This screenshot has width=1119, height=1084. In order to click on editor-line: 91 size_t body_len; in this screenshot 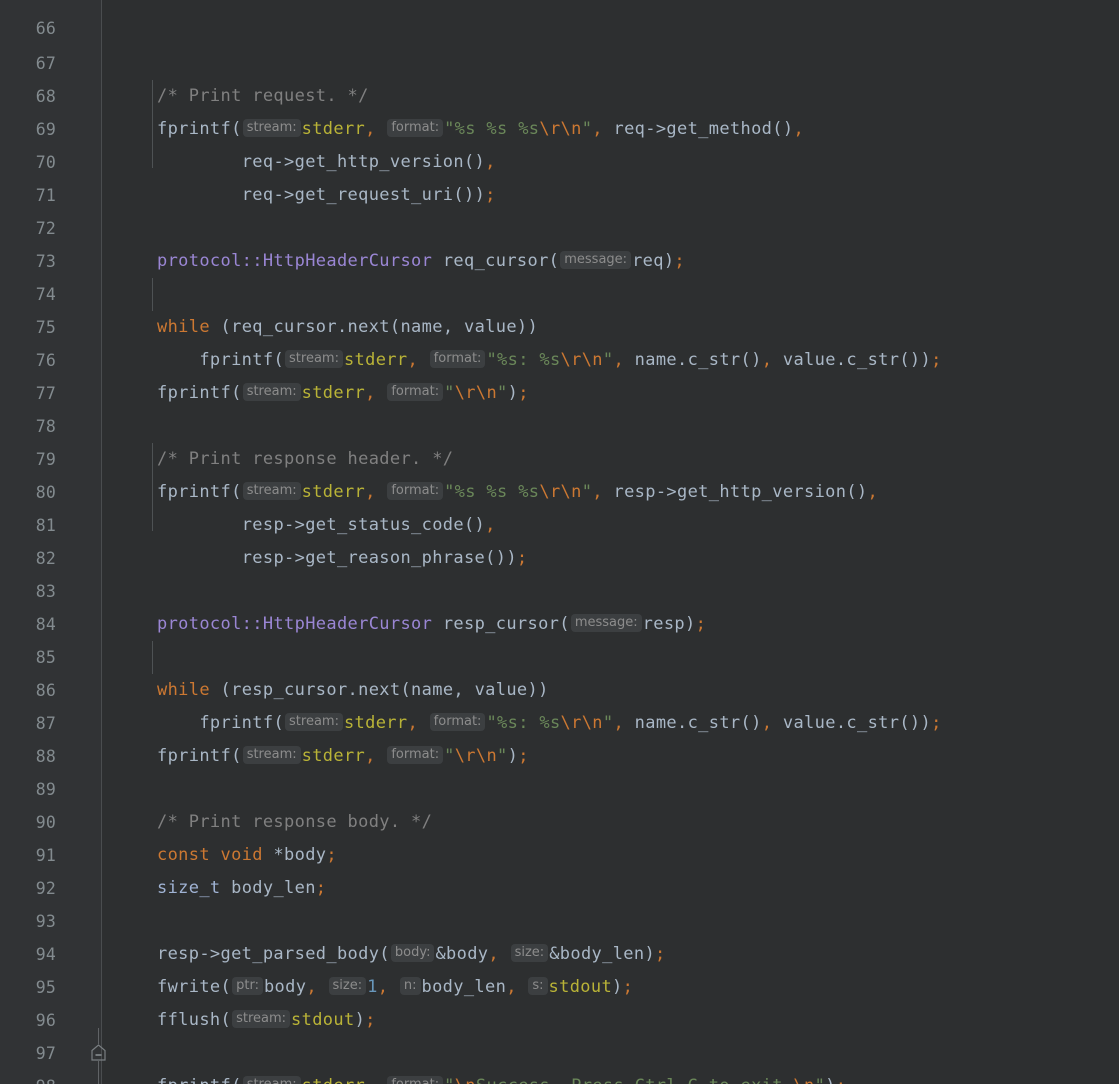, I will do `click(559, 852)`.